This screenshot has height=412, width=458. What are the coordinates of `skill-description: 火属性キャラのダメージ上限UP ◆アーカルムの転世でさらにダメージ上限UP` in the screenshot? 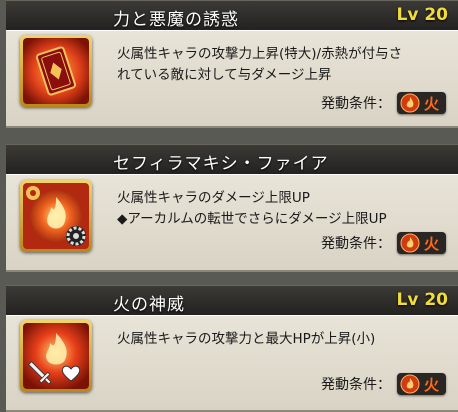 It's located at (283, 209).